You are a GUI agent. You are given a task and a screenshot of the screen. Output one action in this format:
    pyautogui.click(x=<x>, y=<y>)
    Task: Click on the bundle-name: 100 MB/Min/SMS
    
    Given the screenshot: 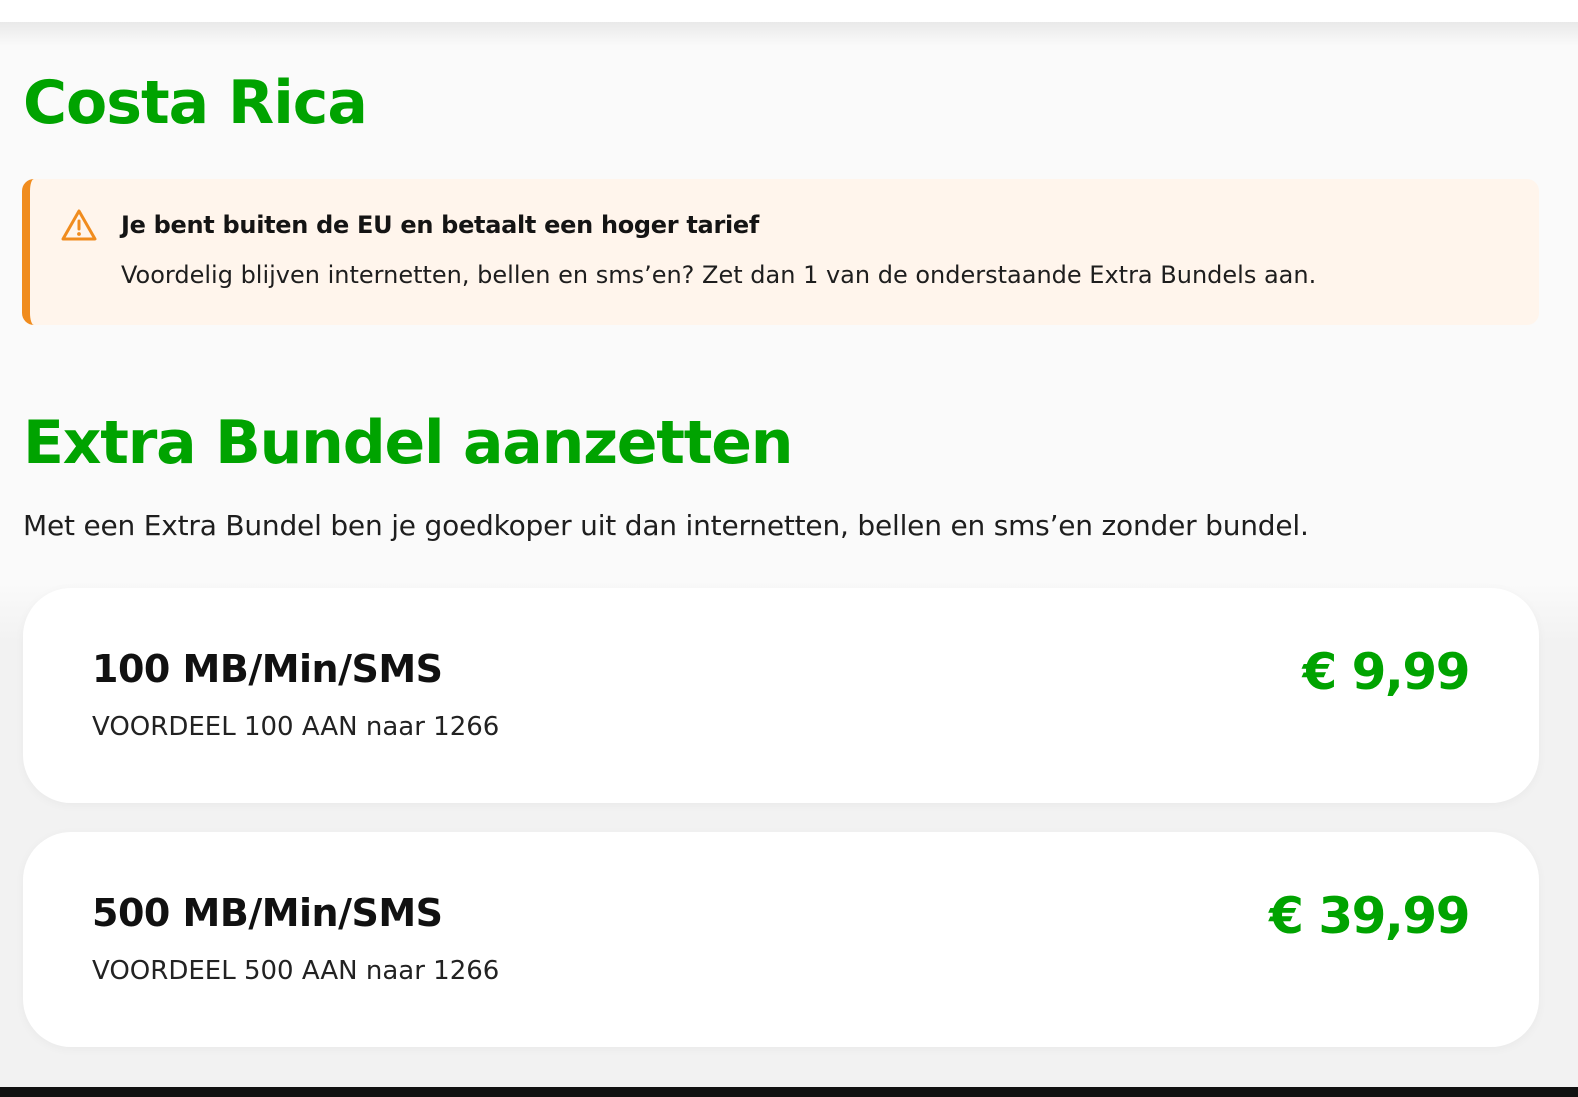 What is the action you would take?
    pyautogui.click(x=267, y=669)
    